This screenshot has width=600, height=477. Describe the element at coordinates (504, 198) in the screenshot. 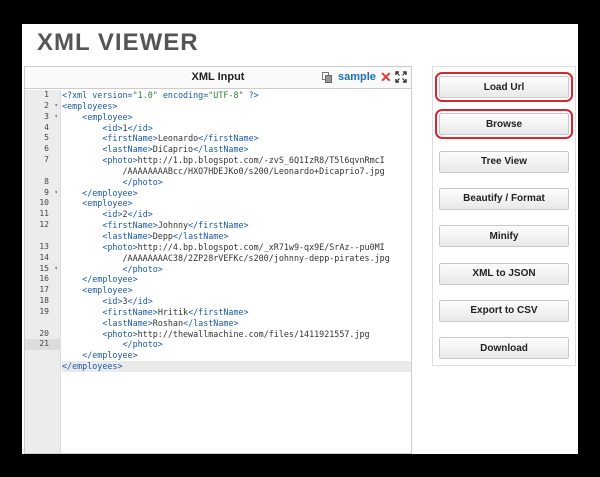

I see `beautify-button: Beautify / Format` at that location.